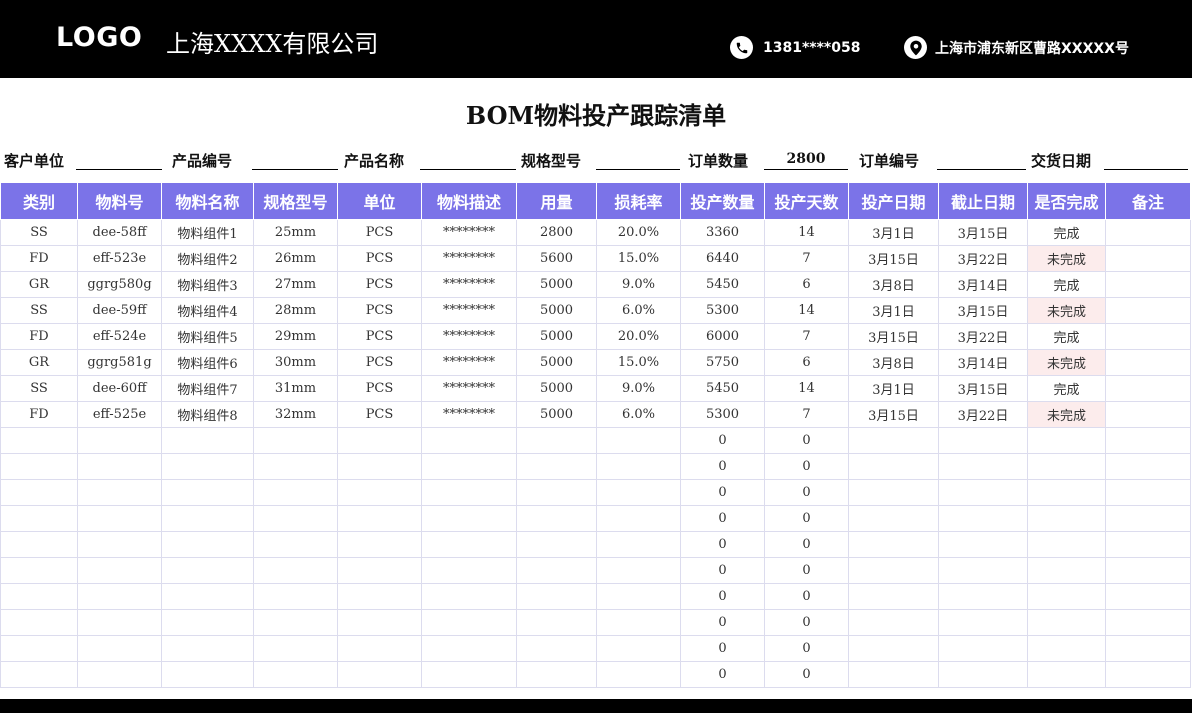 The image size is (1192, 713). Describe the element at coordinates (207, 362) in the screenshot. I see `table-cell: 物料组件6` at that location.